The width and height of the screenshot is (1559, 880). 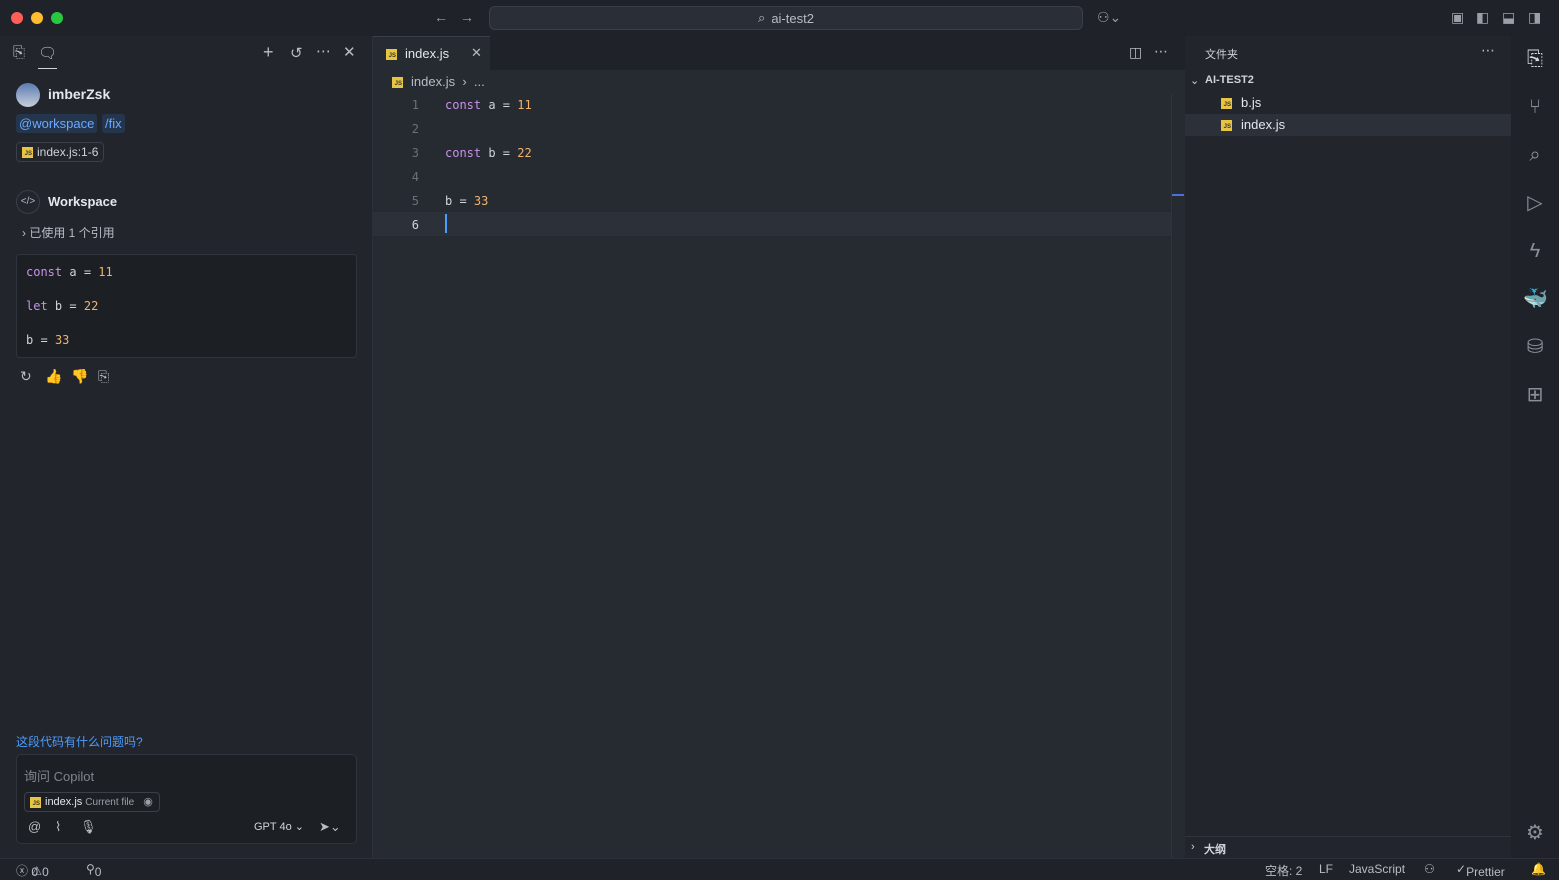 What do you see at coordinates (1534, 17) in the screenshot?
I see `toggle-secondary-sidebar-icon: ◨` at bounding box center [1534, 17].